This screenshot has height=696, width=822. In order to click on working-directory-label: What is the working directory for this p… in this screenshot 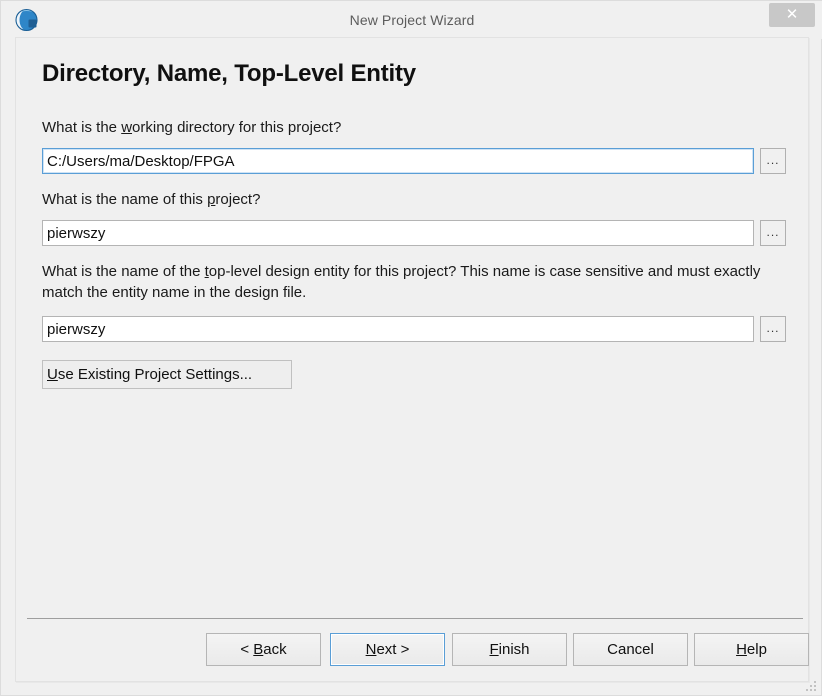, I will do `click(191, 127)`.